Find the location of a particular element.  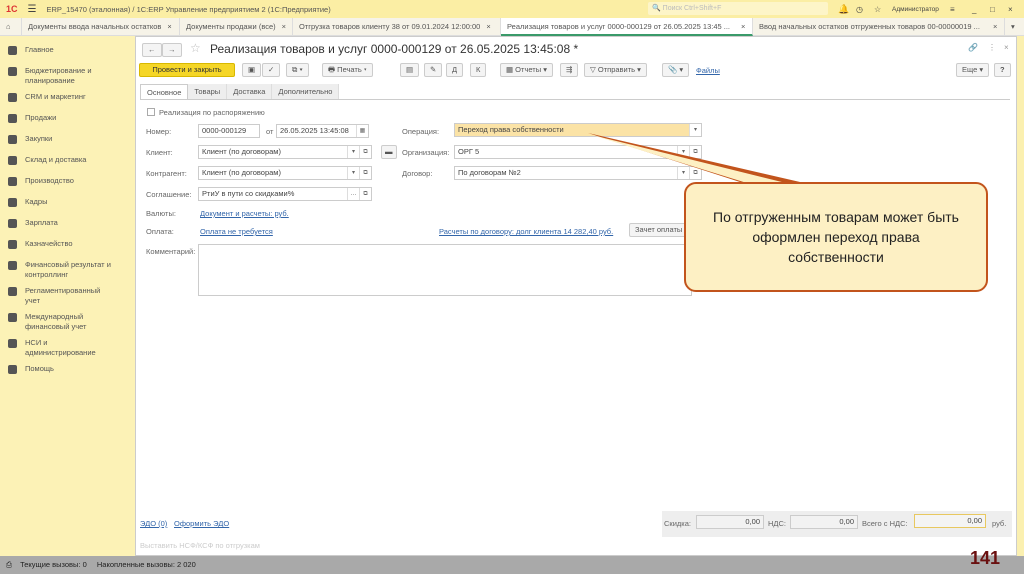

current-calls: Текущие вызовы: 0 is located at coordinates (53, 564).